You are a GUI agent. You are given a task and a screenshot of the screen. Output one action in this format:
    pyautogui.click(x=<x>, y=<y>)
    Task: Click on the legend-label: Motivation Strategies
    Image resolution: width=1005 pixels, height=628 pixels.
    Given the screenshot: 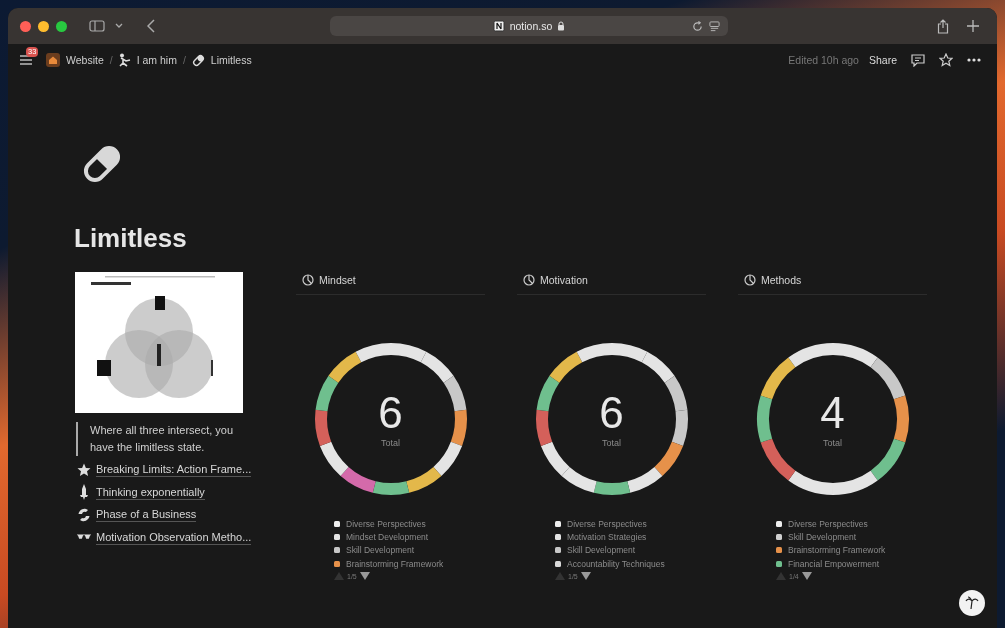 What is the action you would take?
    pyautogui.click(x=607, y=536)
    